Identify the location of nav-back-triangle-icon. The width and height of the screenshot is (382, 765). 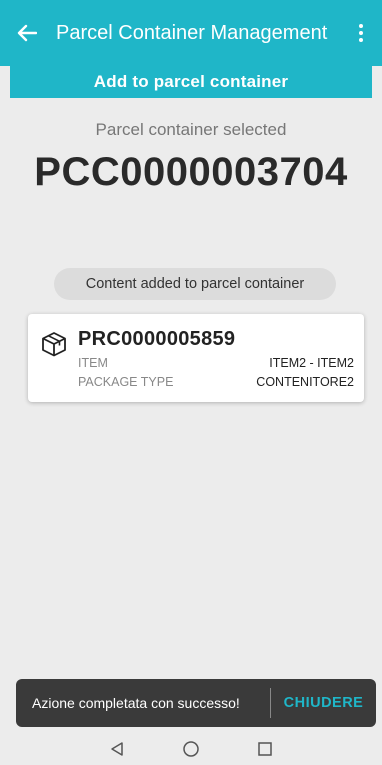
(117, 749).